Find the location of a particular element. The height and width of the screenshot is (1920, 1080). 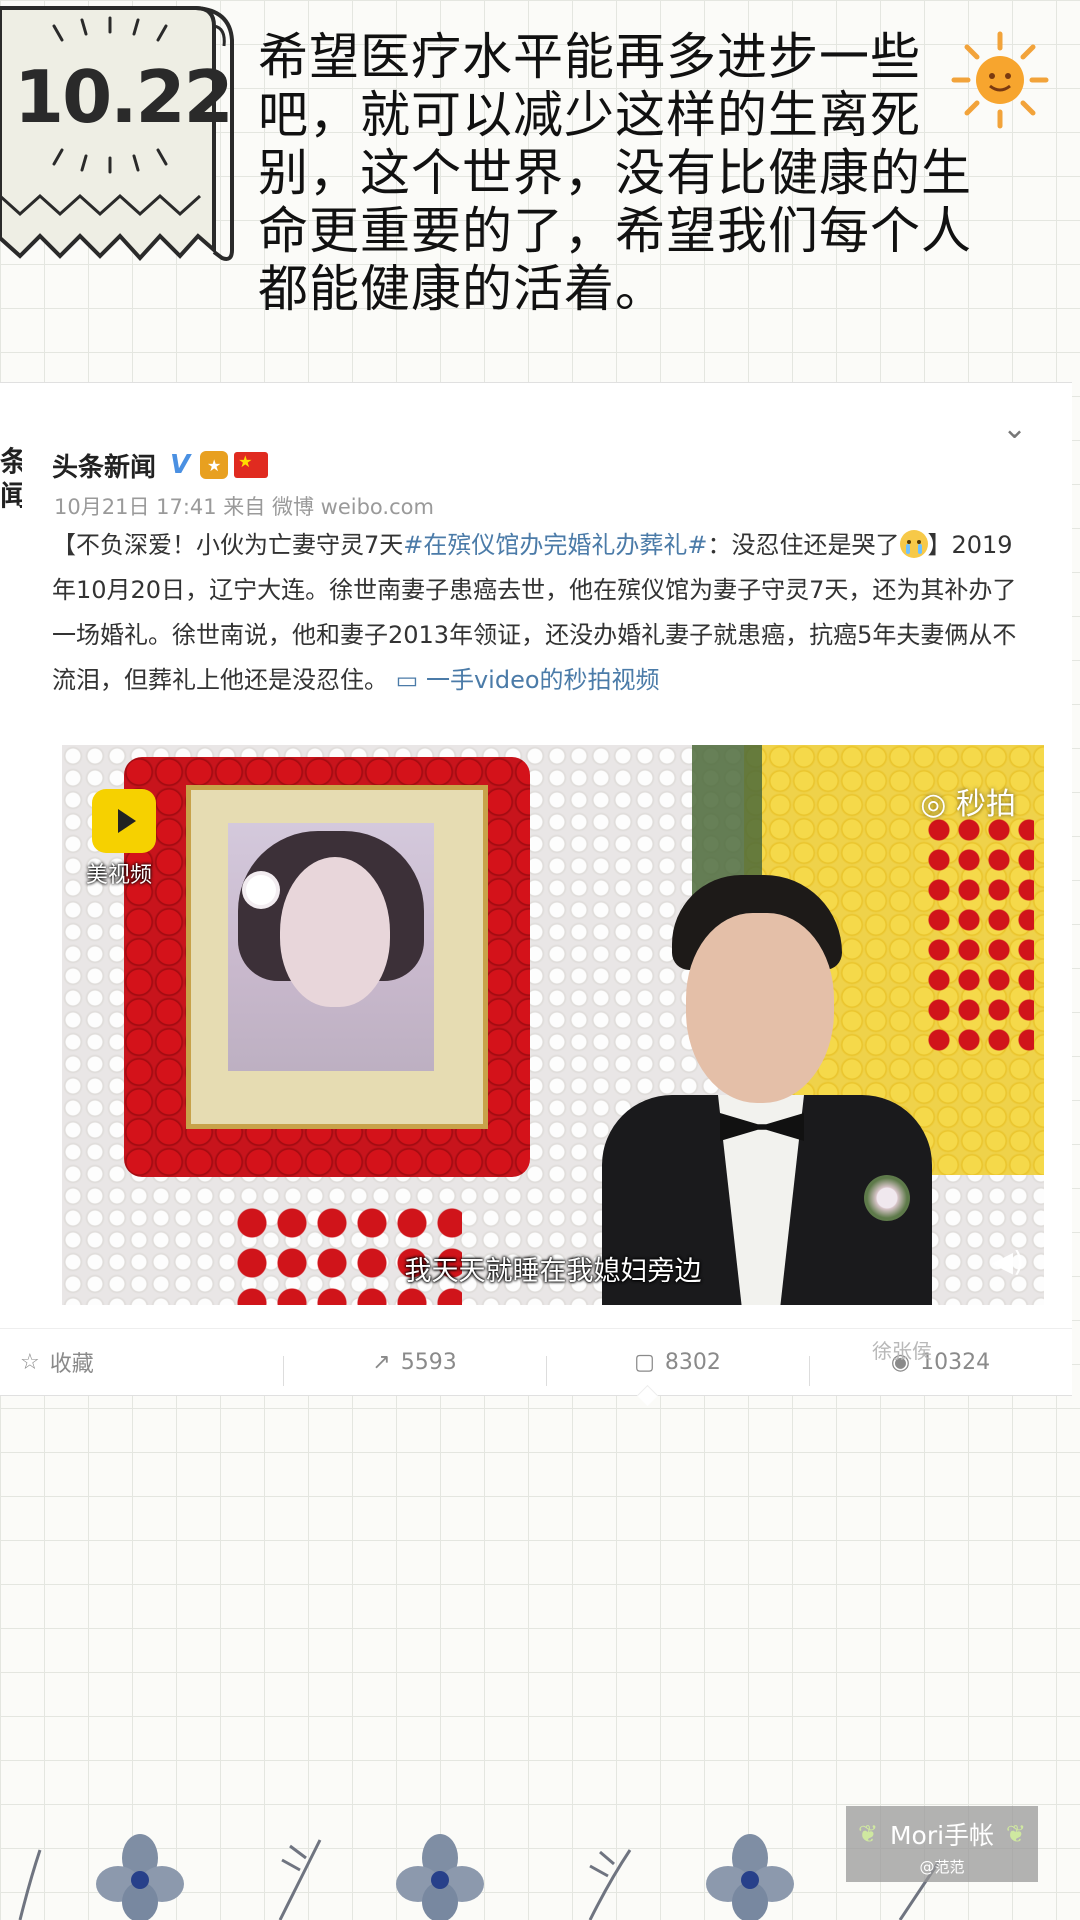

comment-button: ▢ 8302 is located at coordinates (677, 1367).